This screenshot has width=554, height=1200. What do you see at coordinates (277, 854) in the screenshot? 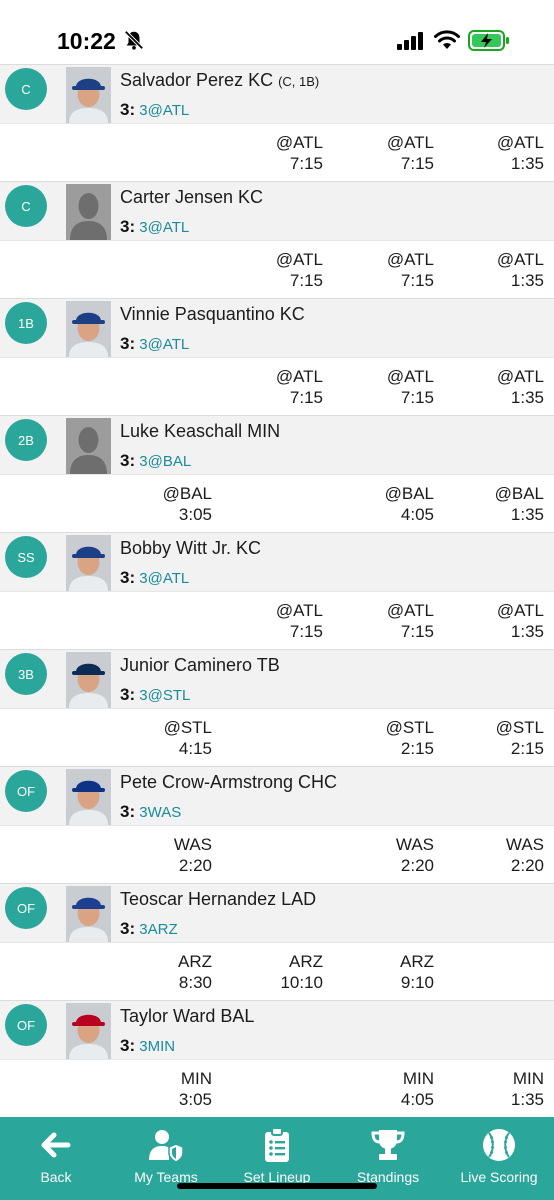
I see `player-schedule: WAS 2:20 WAS 2:20 WAS 2:20` at bounding box center [277, 854].